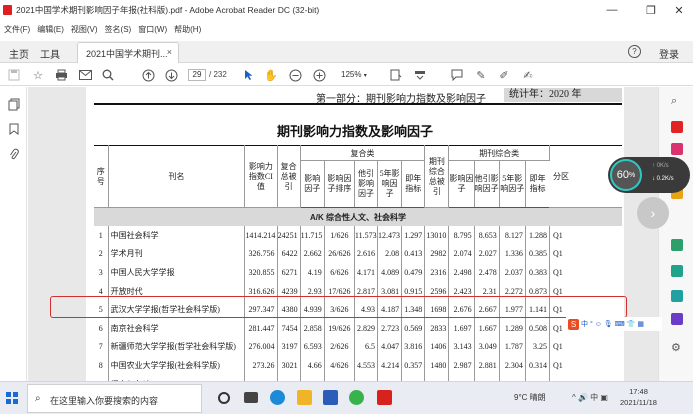 Image resolution: width=693 pixels, height=414 pixels. What do you see at coordinates (114, 398) in the screenshot?
I see `taskbar-search-box: ⌕ 在这里输入你要搜索的内容` at bounding box center [114, 398].